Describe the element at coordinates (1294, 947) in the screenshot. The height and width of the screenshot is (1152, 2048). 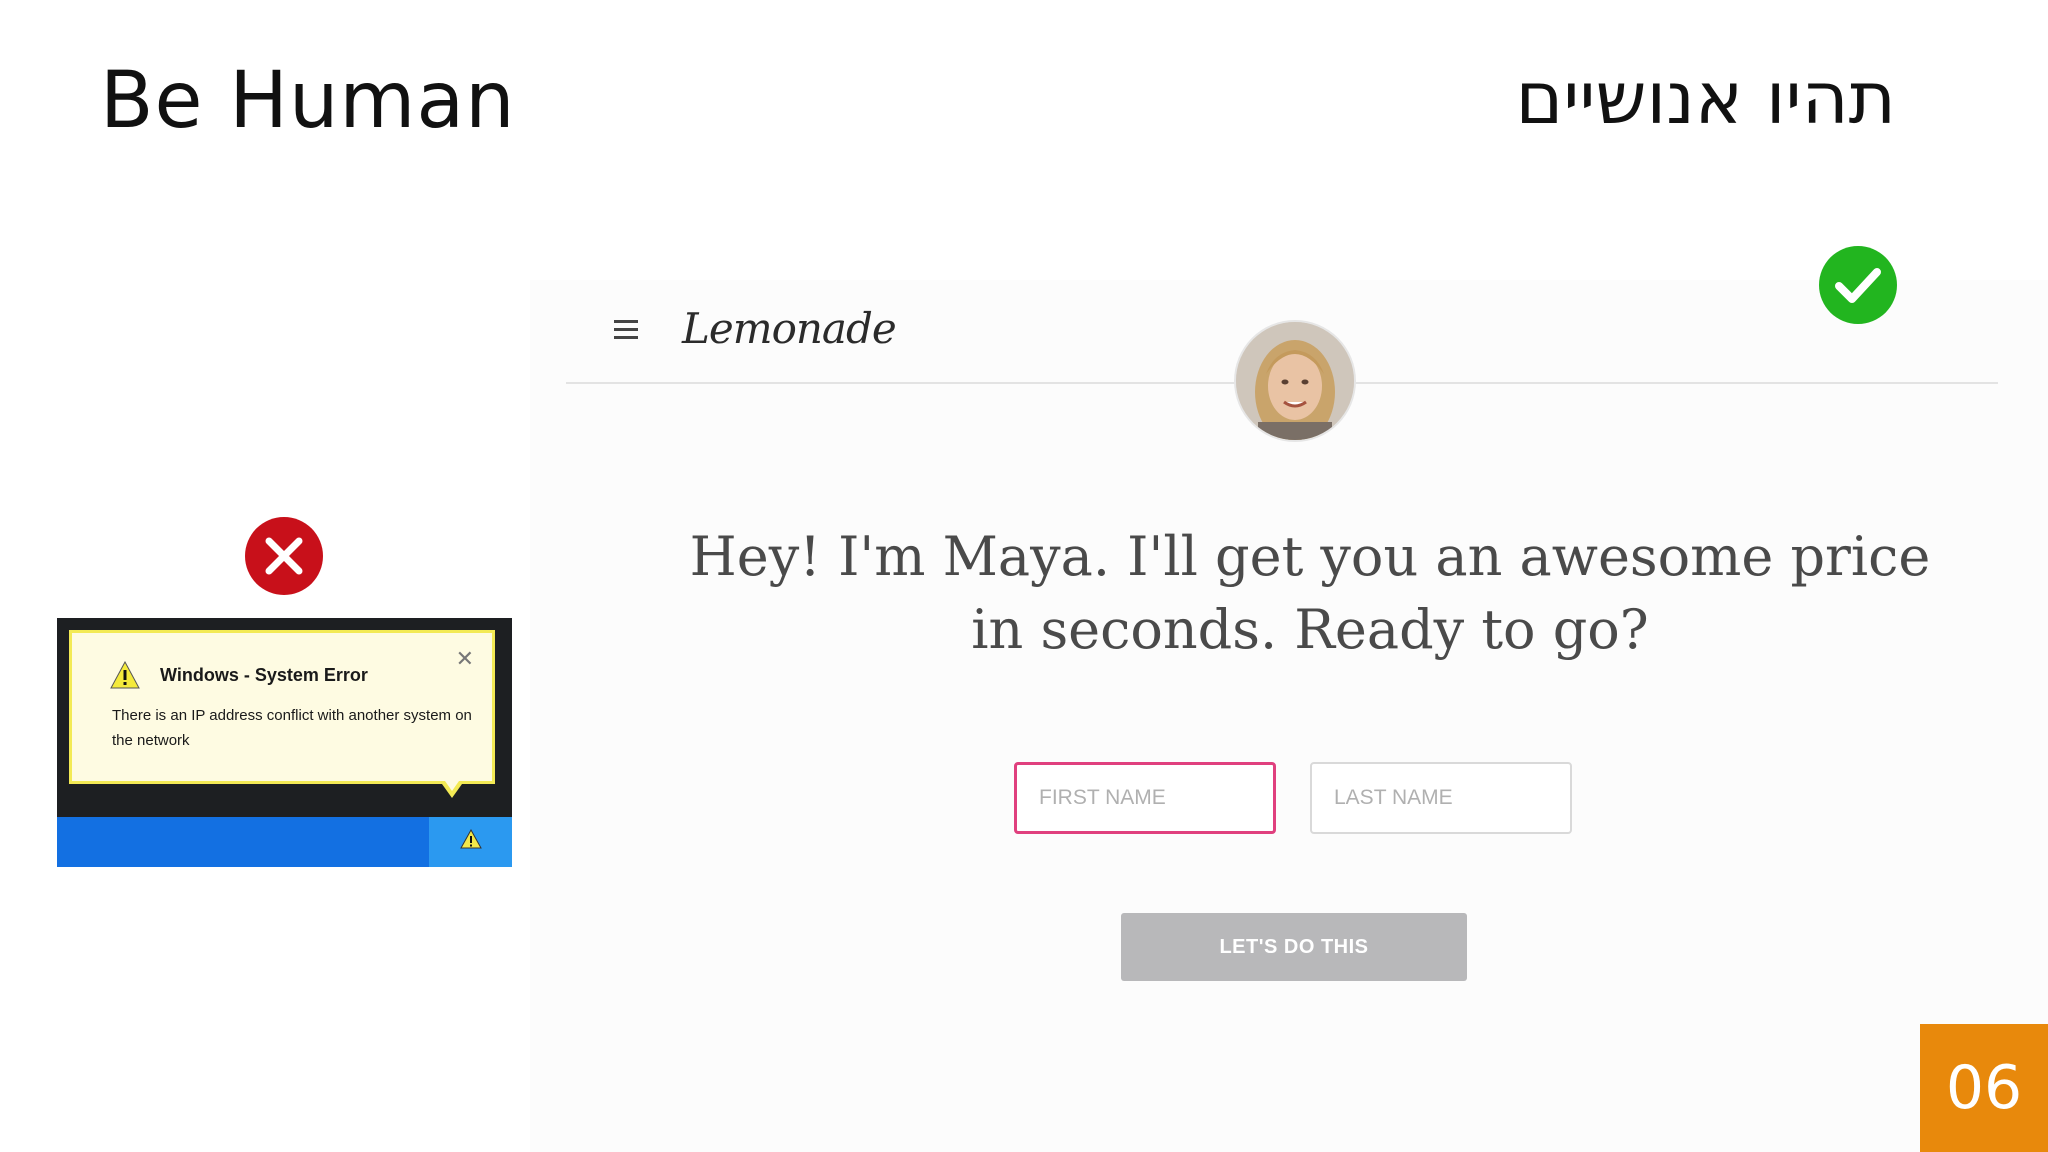
I see `lets-do-this-button: LET'S DO THIS` at that location.